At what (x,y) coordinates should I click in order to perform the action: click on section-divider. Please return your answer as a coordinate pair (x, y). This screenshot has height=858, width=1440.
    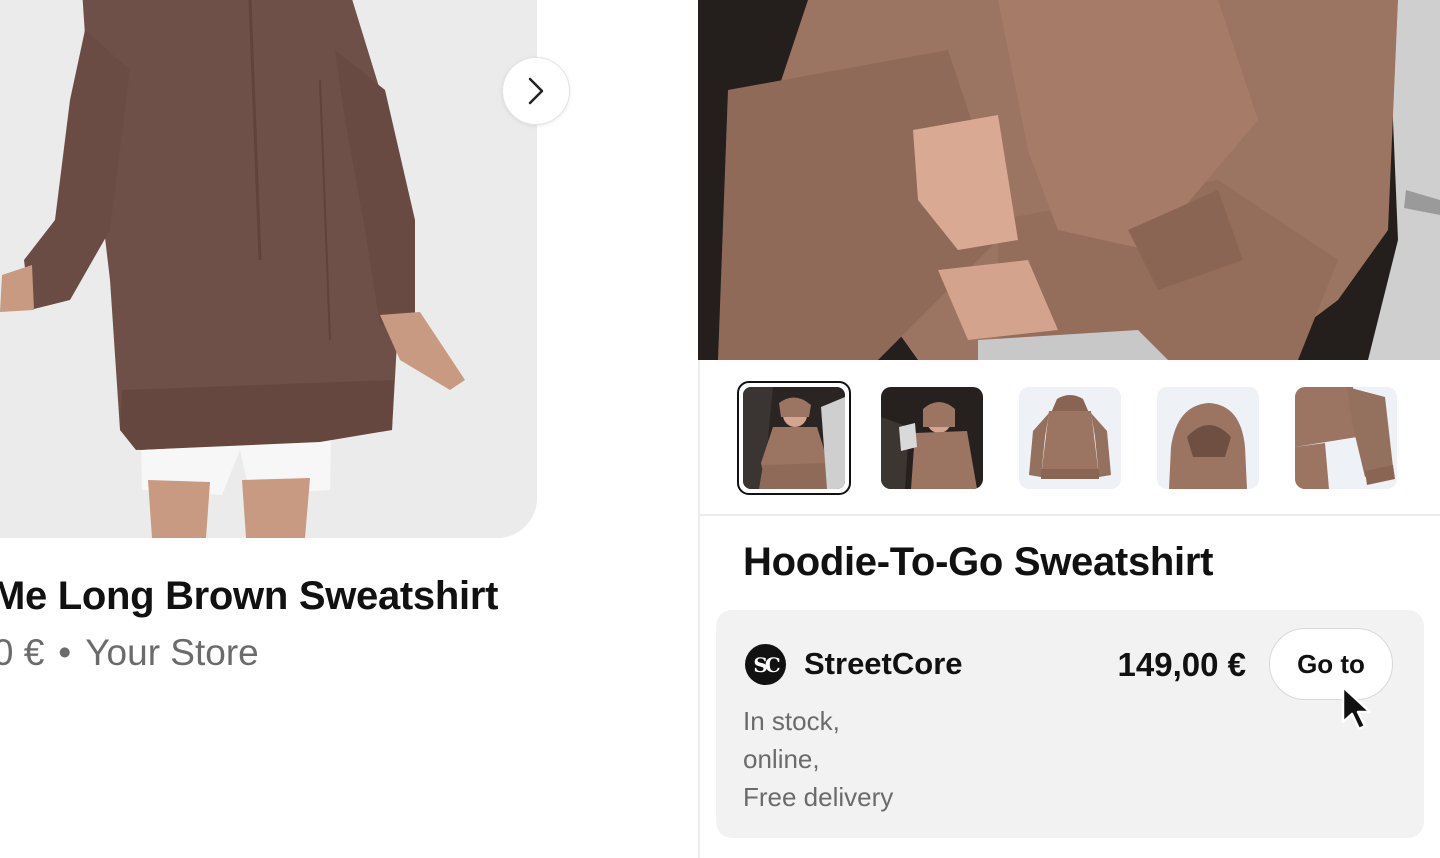
    Looking at the image, I should click on (1070, 515).